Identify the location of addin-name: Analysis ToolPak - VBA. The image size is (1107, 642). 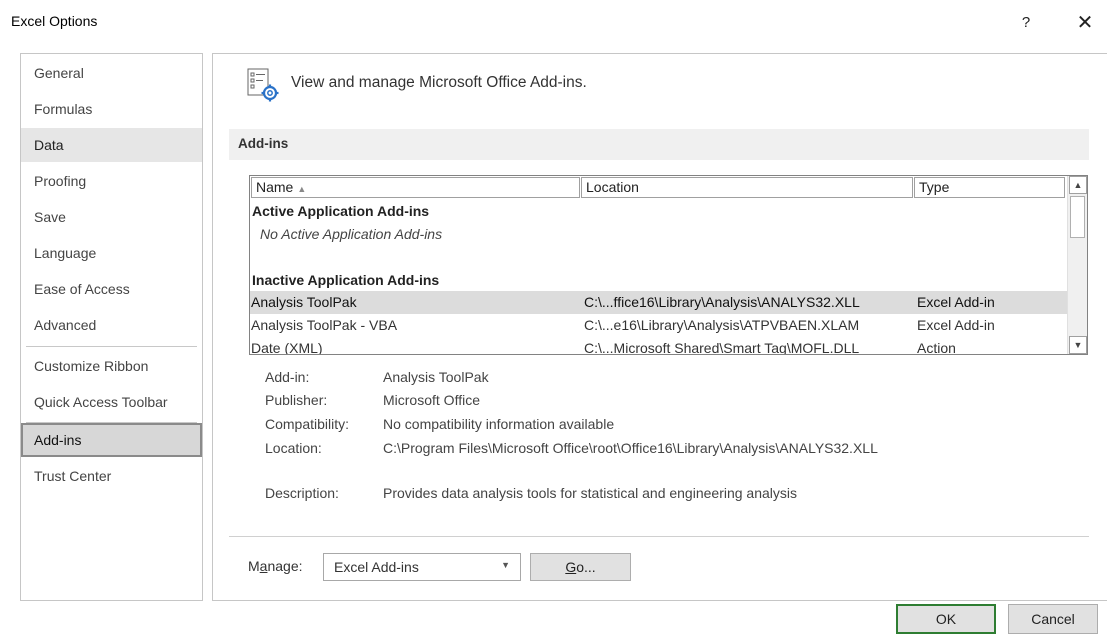
(324, 325).